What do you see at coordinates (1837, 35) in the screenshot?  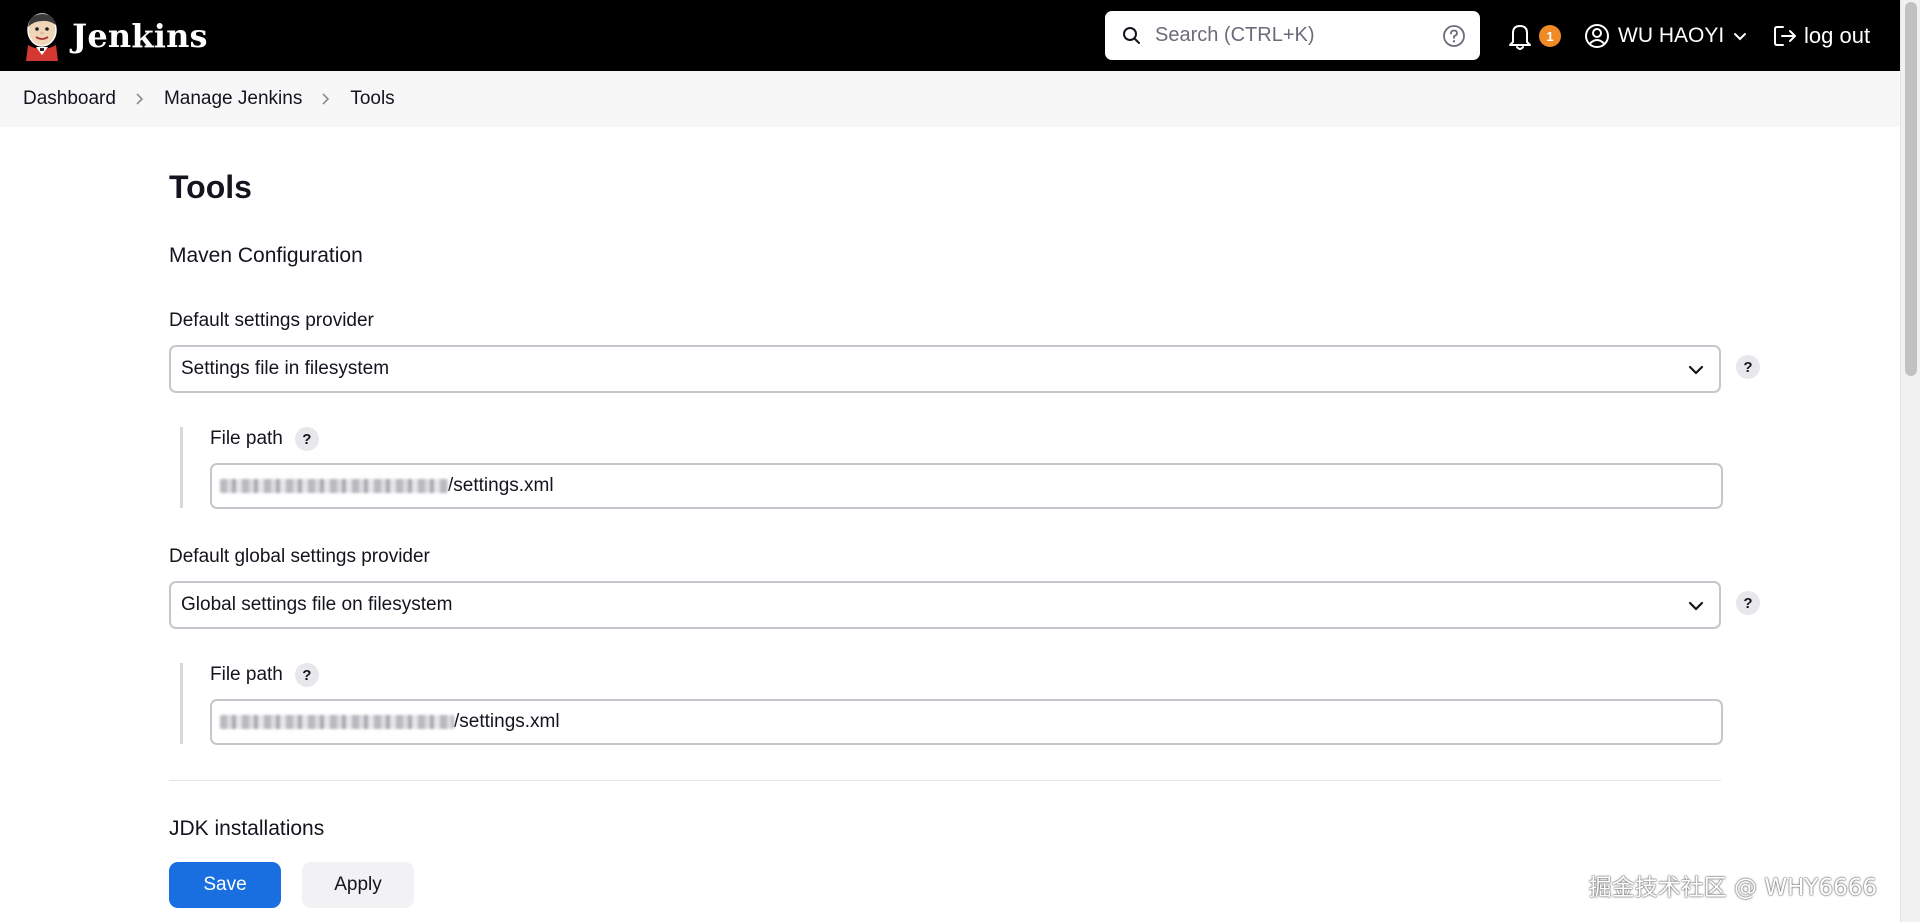 I see `logout-label: log out` at bounding box center [1837, 35].